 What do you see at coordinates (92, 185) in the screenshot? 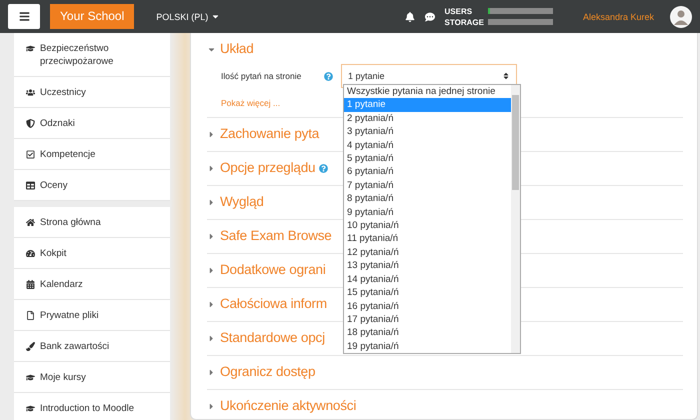
I see `sidebar-item: Oceny` at bounding box center [92, 185].